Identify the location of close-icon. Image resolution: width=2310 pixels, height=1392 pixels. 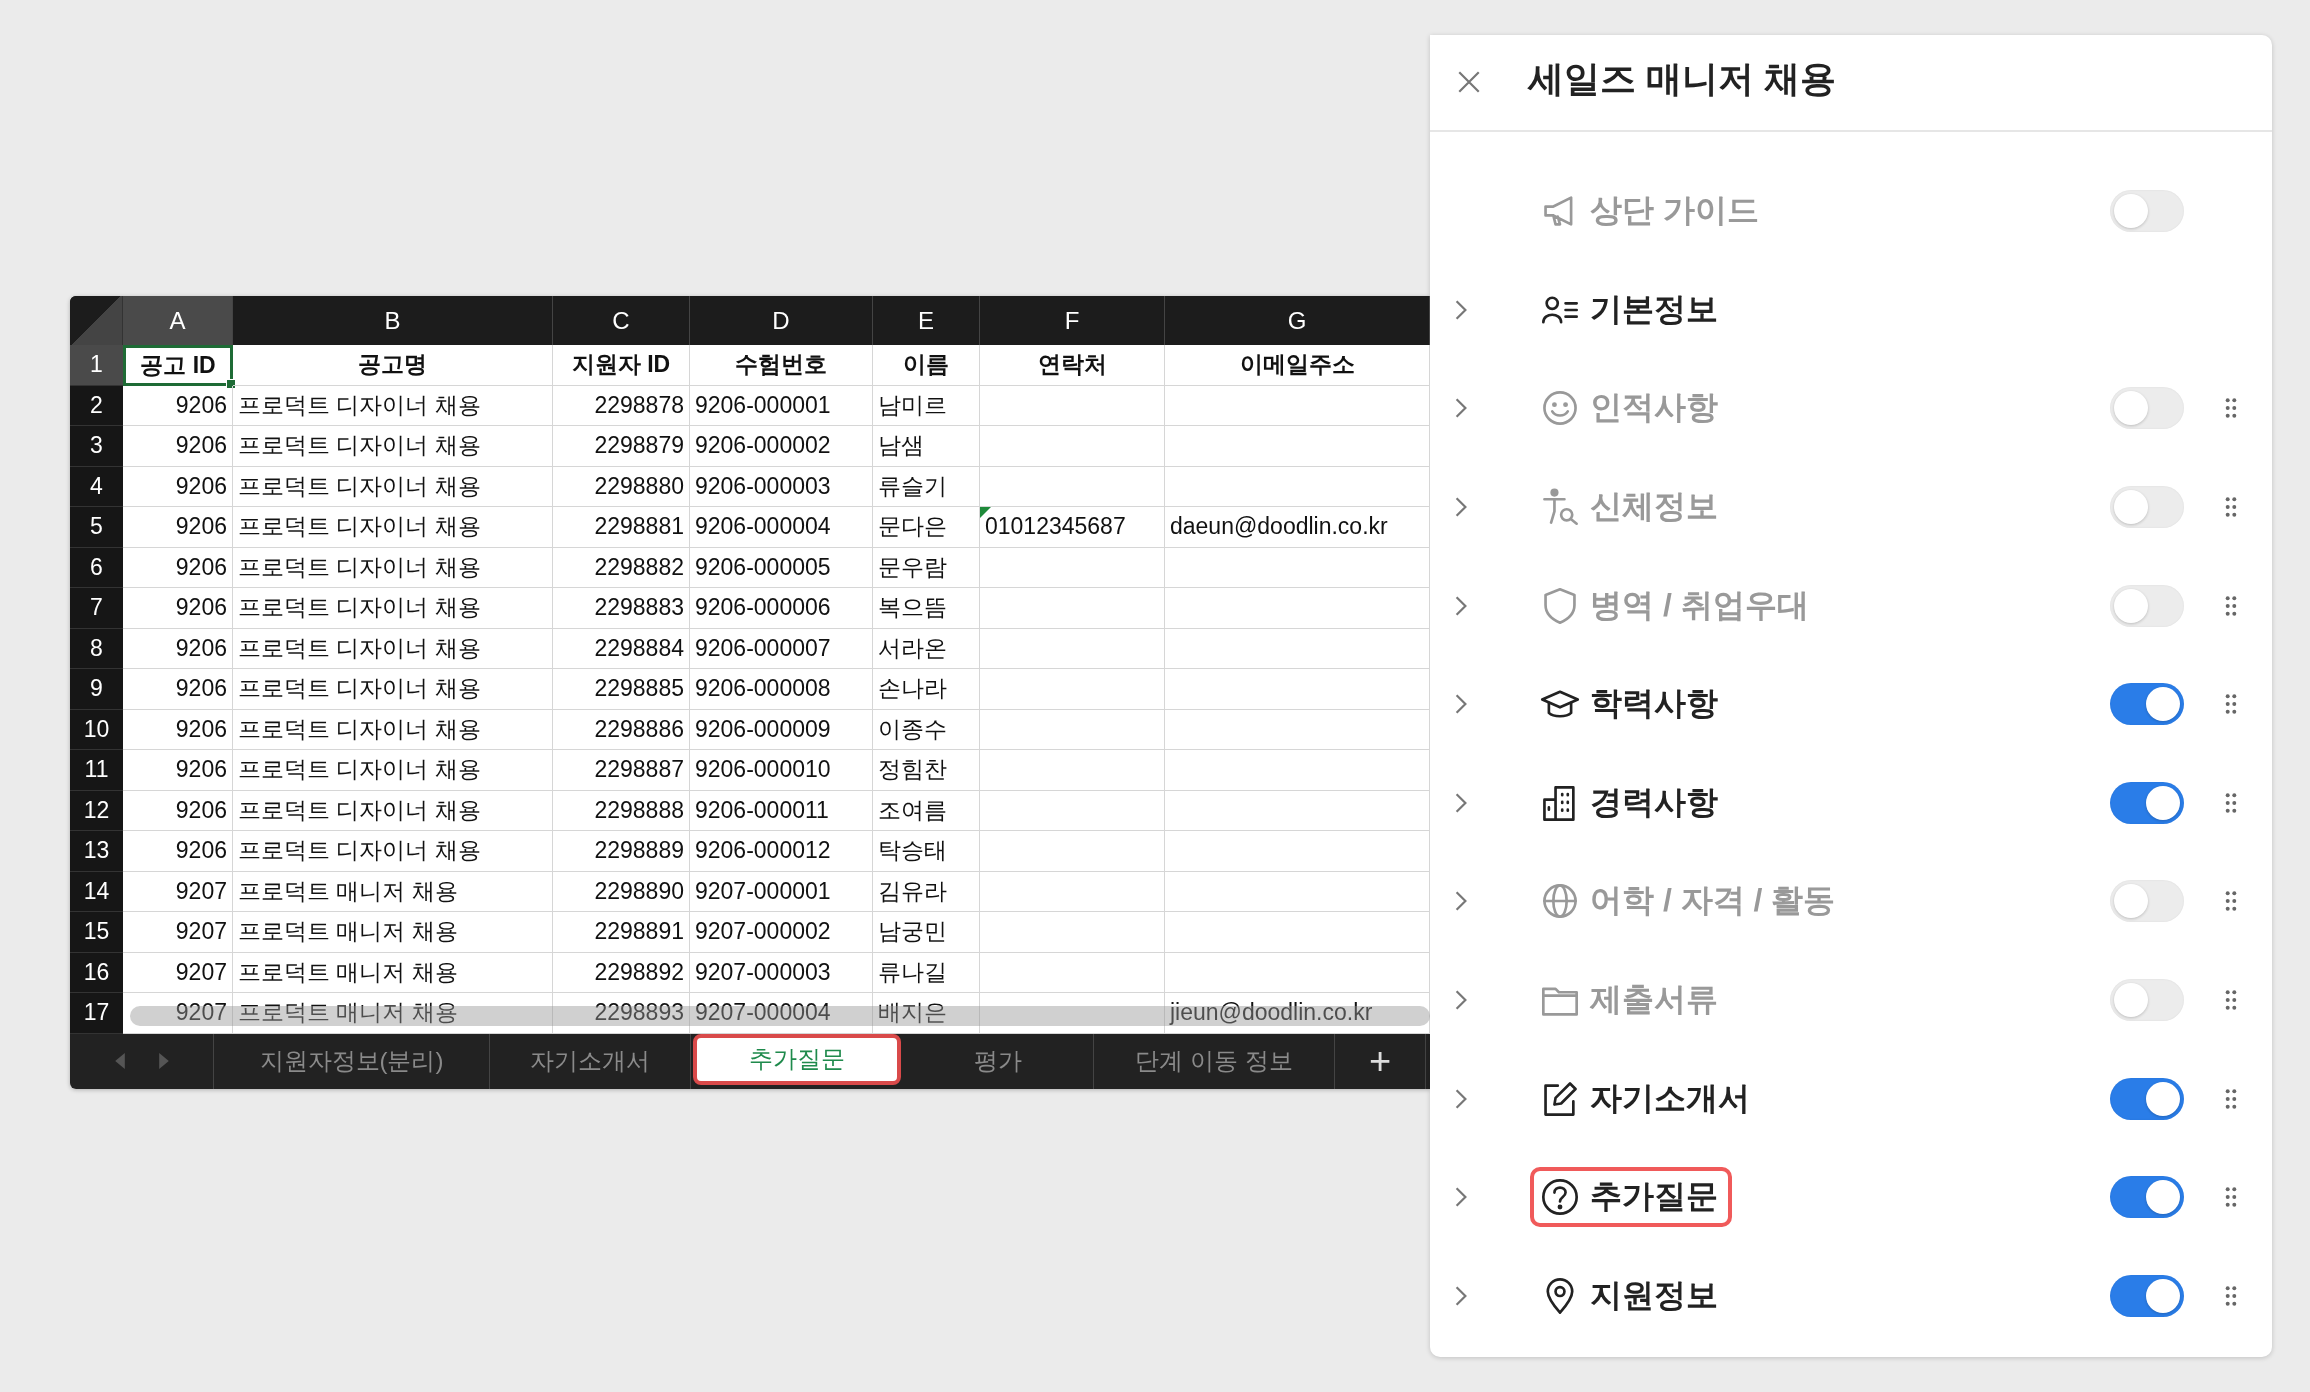
(1469, 82).